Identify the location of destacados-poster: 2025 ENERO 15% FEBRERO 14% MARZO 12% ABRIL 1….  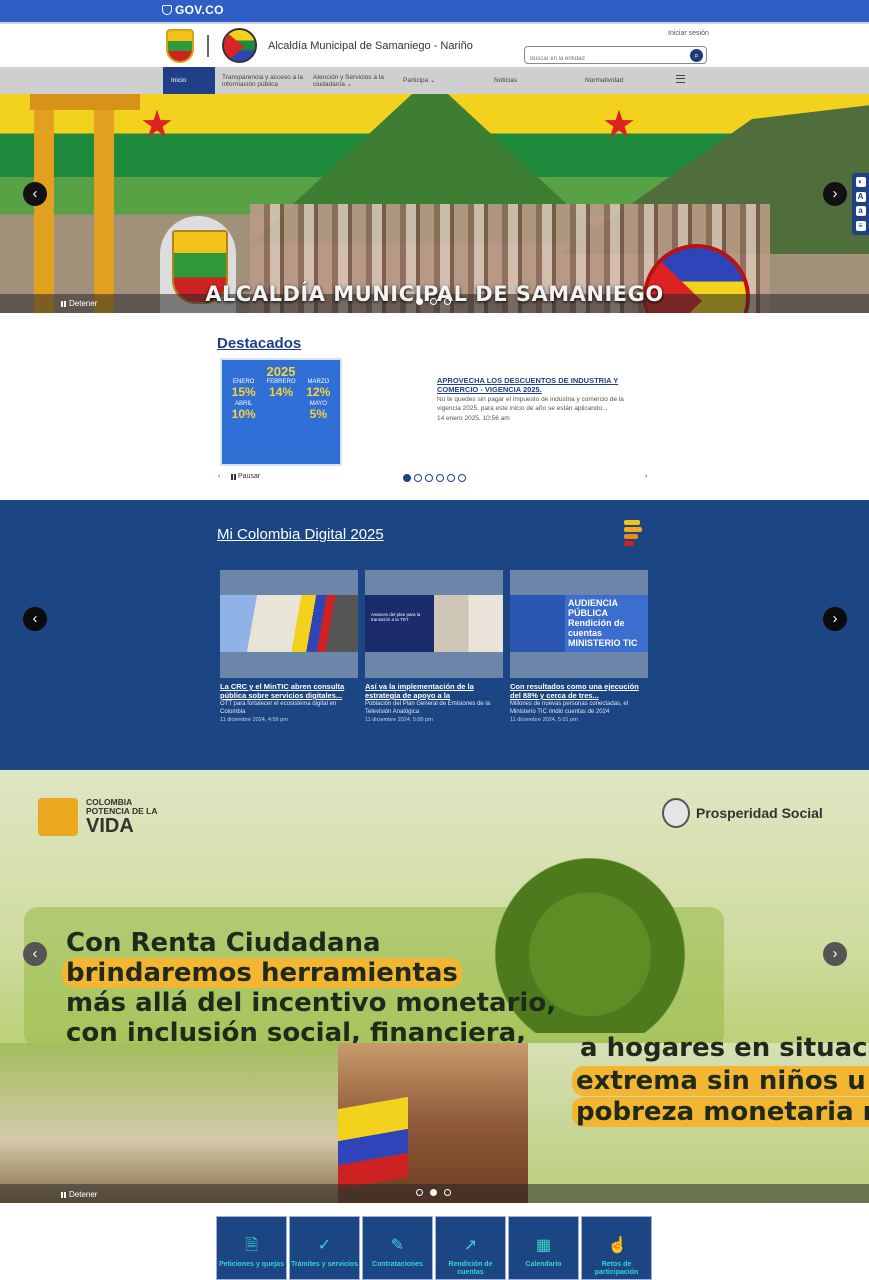
(281, 412).